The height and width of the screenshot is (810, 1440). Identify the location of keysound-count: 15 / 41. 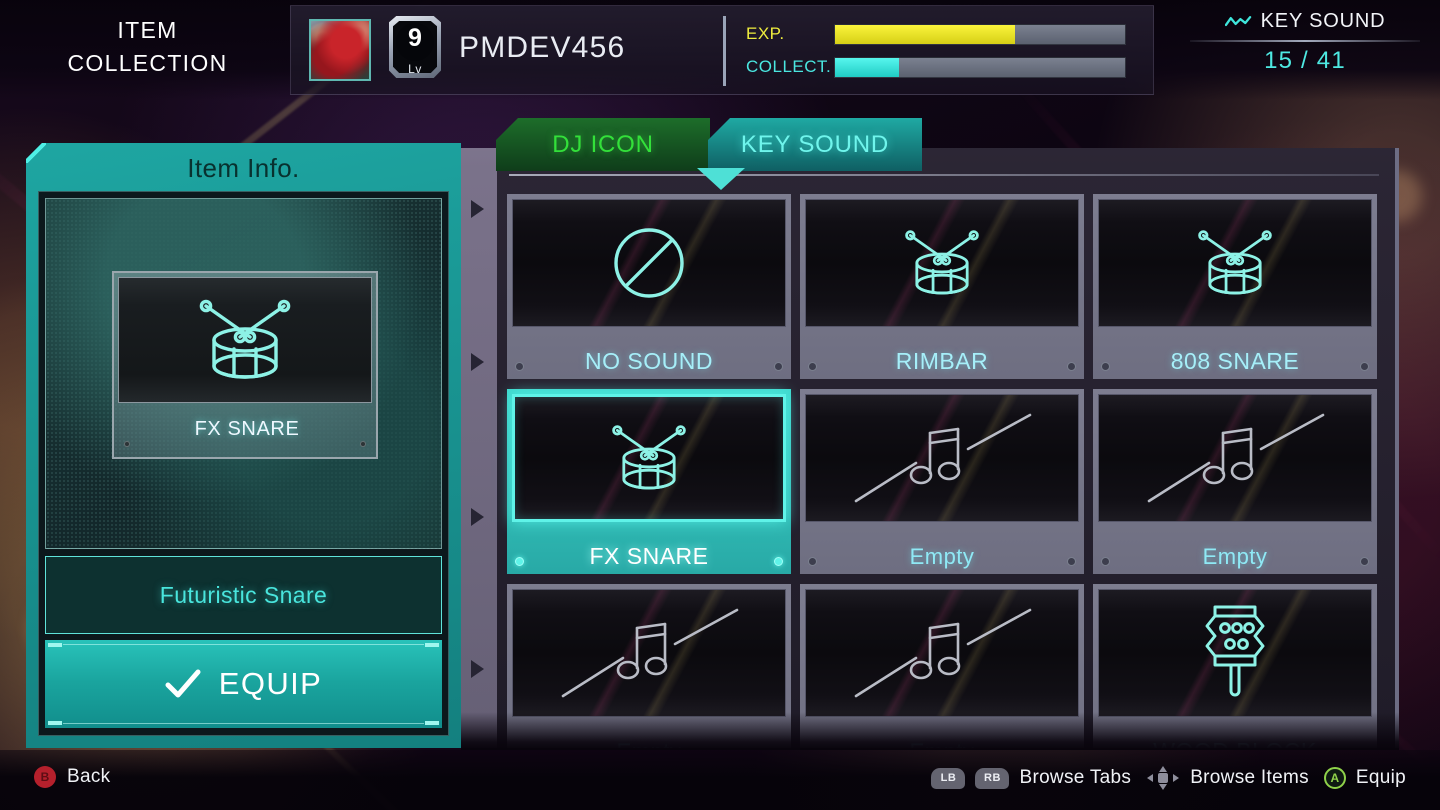
(1305, 60).